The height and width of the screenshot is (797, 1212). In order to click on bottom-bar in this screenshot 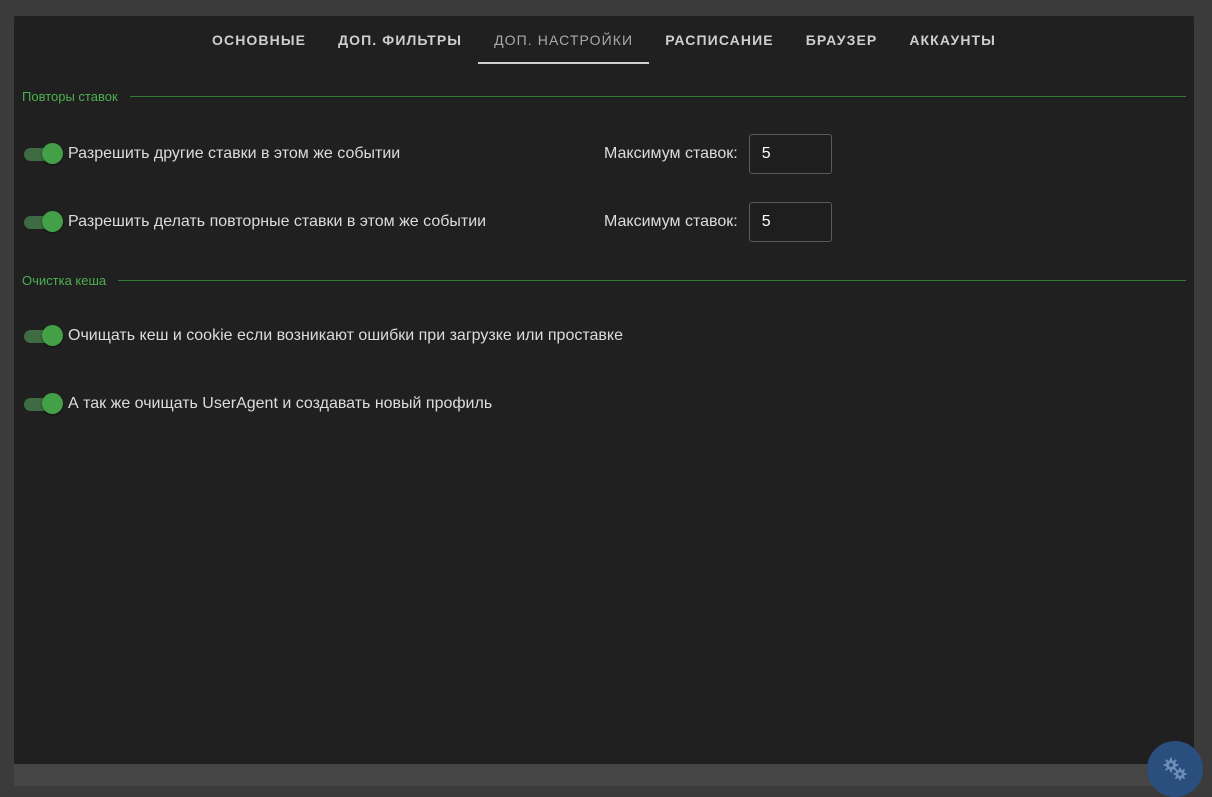, I will do `click(604, 775)`.